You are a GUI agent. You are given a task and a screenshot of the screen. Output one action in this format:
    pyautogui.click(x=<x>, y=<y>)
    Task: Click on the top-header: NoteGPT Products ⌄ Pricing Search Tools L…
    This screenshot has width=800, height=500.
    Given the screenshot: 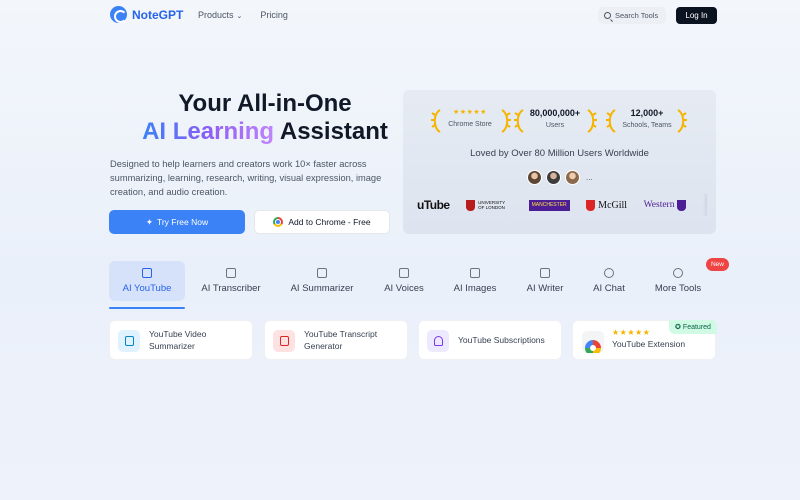 What is the action you would take?
    pyautogui.click(x=400, y=15)
    